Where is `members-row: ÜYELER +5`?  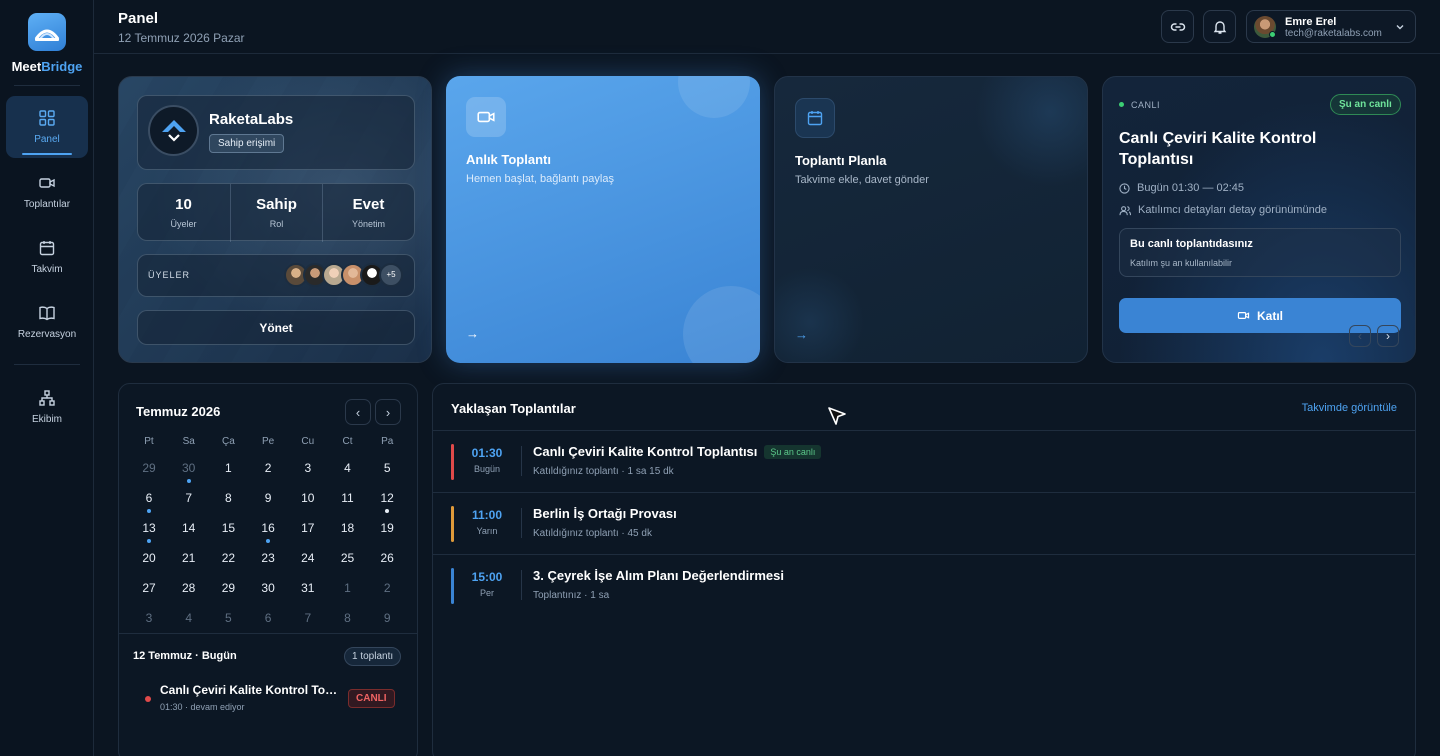
members-row: ÜYELER +5 is located at coordinates (276, 275).